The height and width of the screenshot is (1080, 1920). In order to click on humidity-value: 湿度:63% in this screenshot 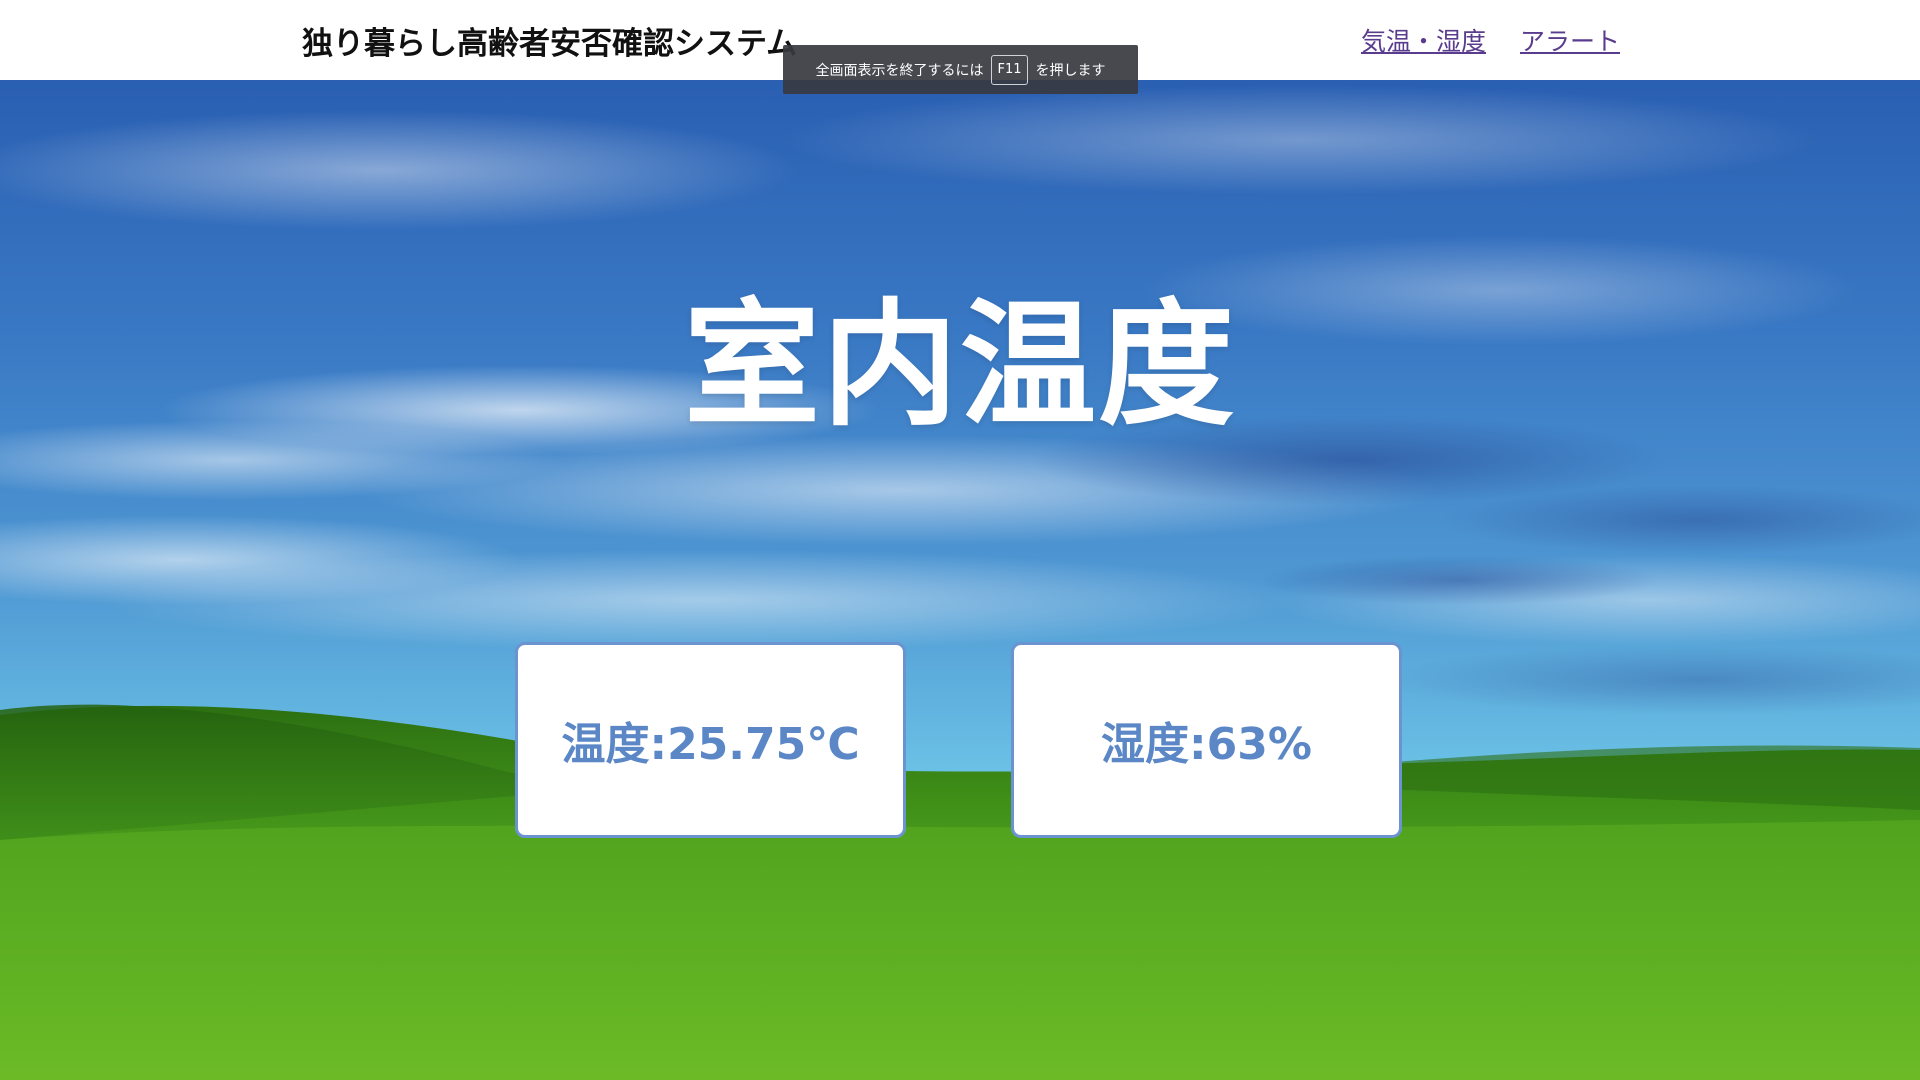, I will do `click(1206, 744)`.